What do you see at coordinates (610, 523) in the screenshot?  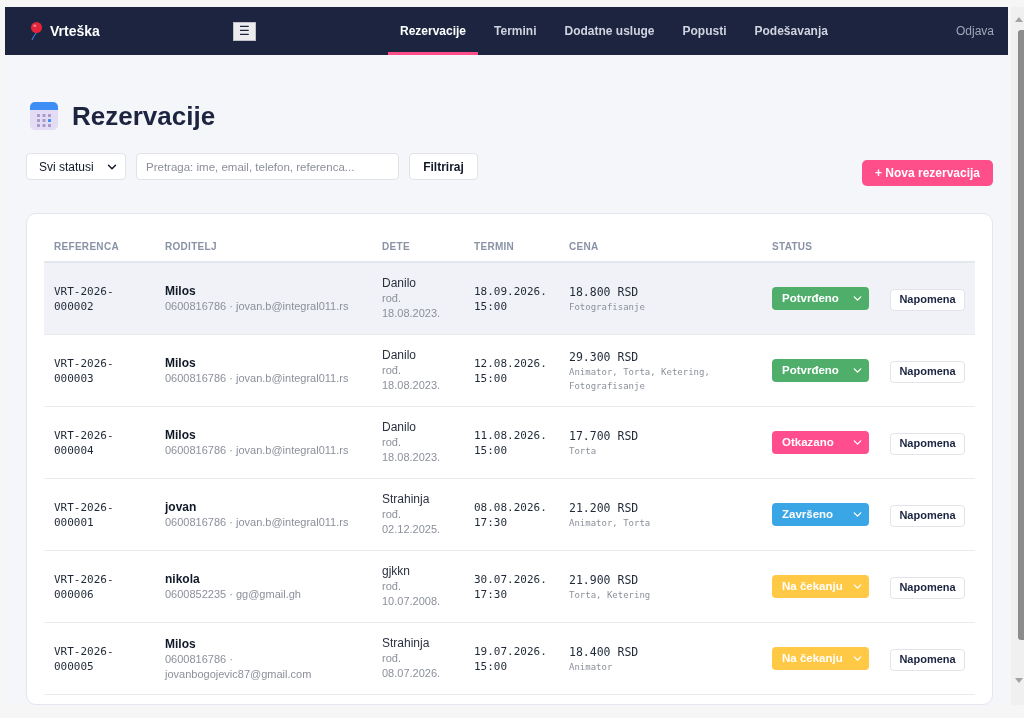 I see `extras-text: Animator, Torta` at bounding box center [610, 523].